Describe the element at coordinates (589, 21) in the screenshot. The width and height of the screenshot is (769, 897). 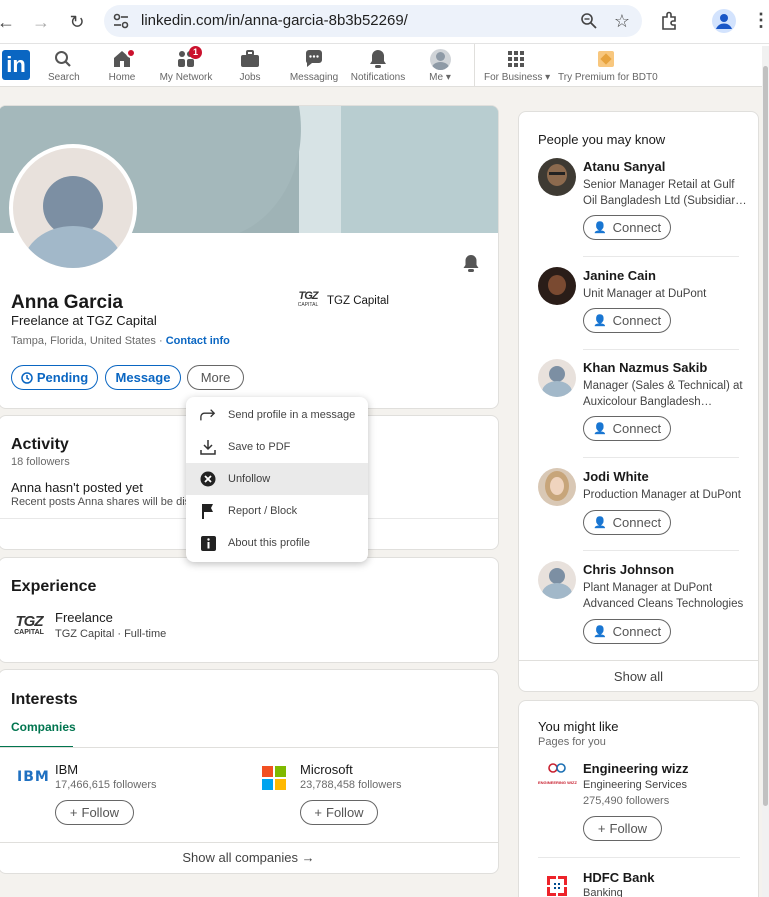
I see `zoom-icon` at that location.